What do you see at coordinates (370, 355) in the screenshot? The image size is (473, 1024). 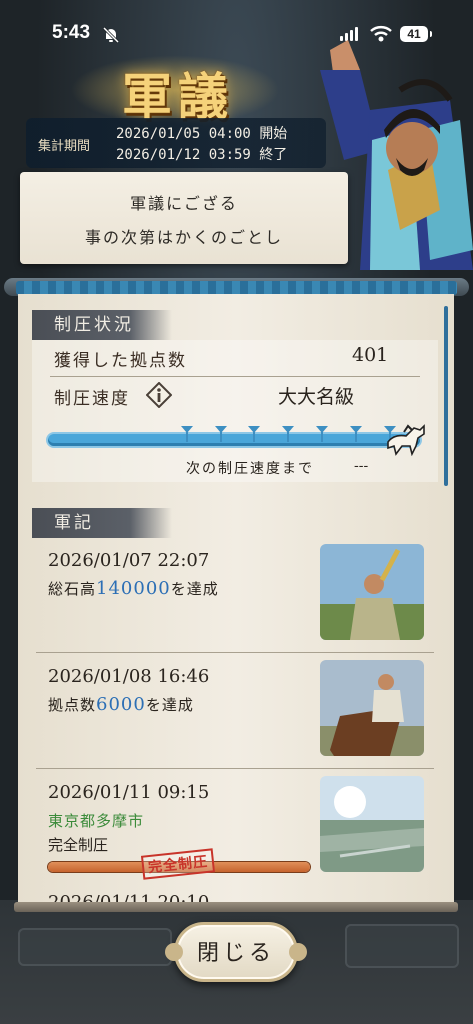 I see `bases-value: 401` at bounding box center [370, 355].